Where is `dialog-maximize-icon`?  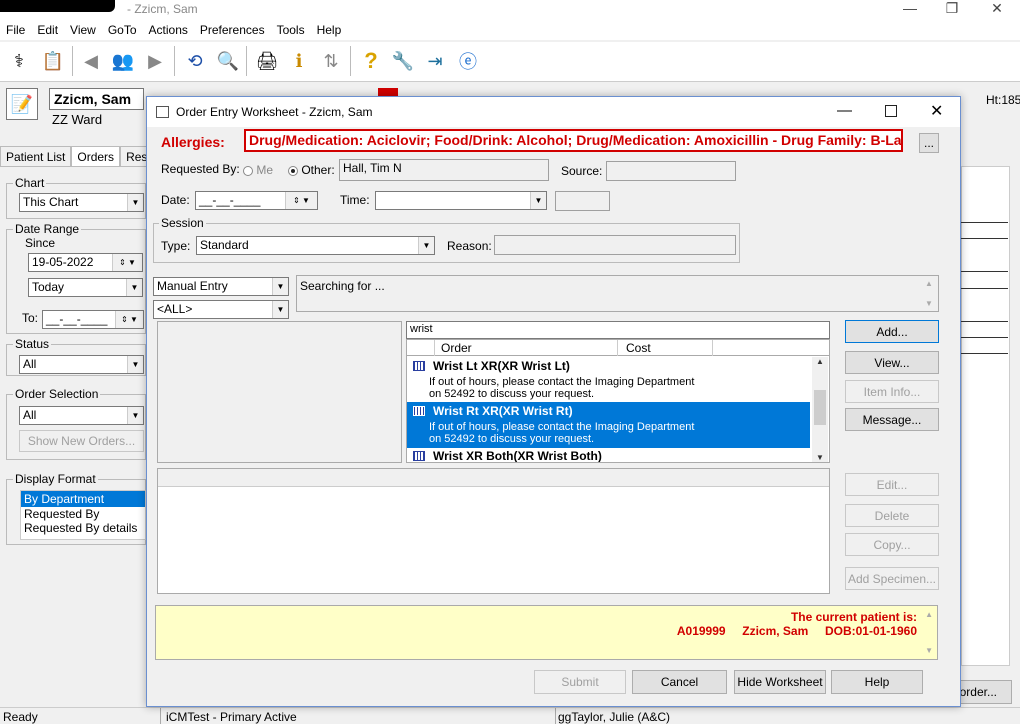
dialog-maximize-icon is located at coordinates (891, 111).